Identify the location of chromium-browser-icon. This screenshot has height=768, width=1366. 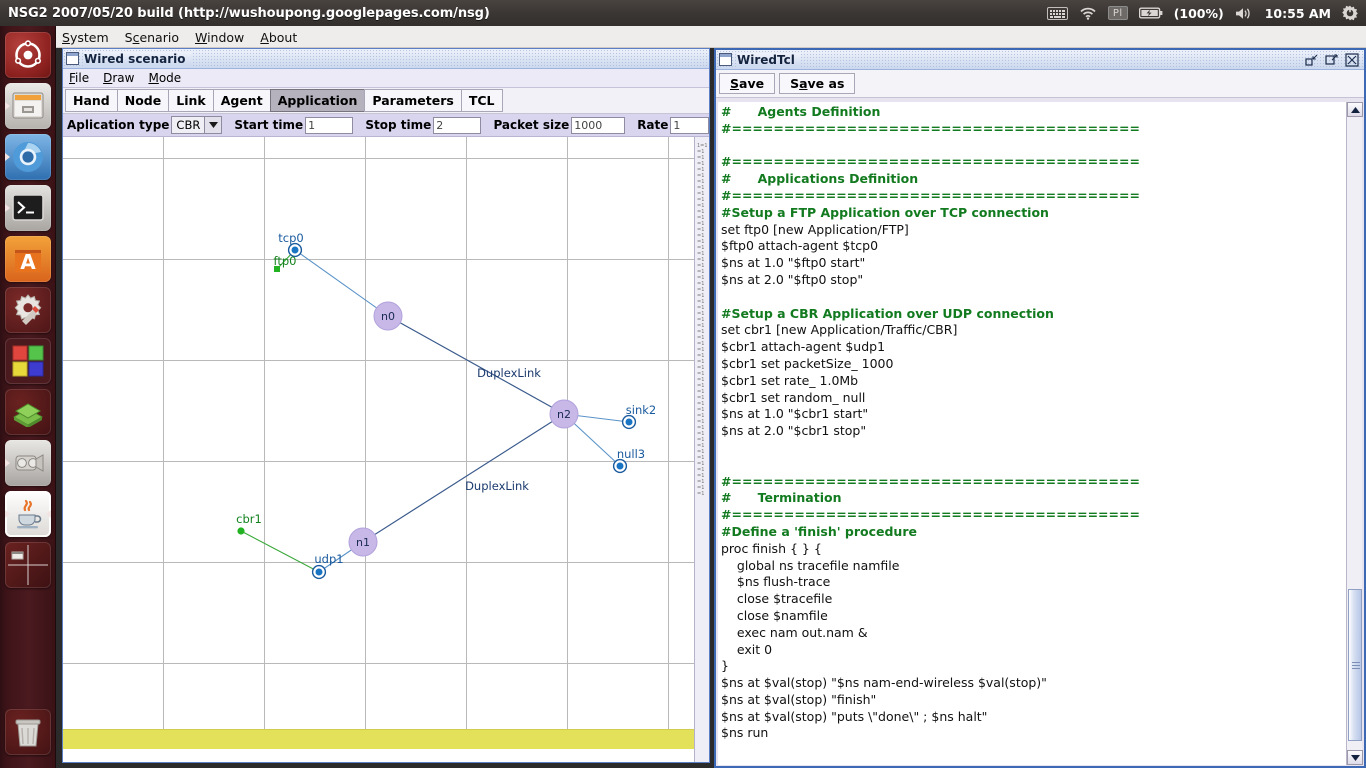
(27, 157).